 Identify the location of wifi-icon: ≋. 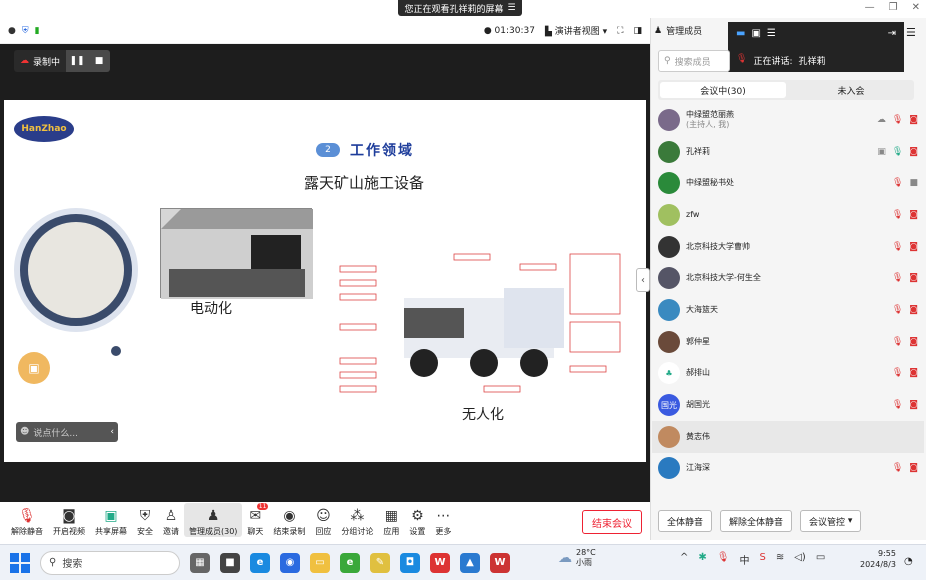
(780, 559).